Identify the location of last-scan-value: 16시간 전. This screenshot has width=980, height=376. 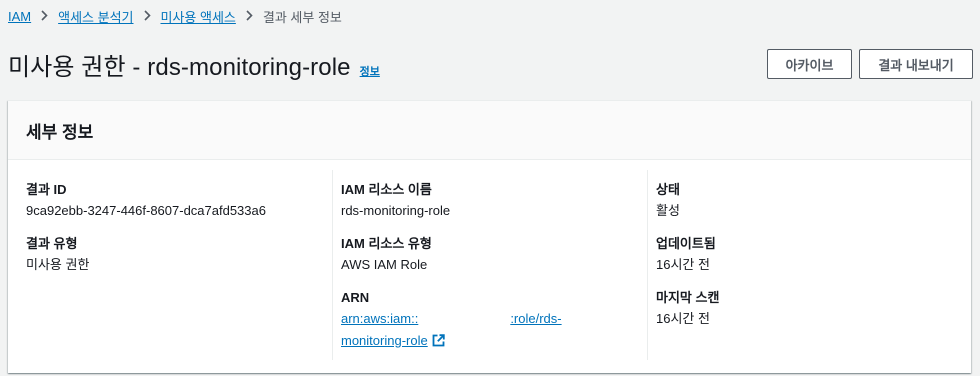
(683, 318).